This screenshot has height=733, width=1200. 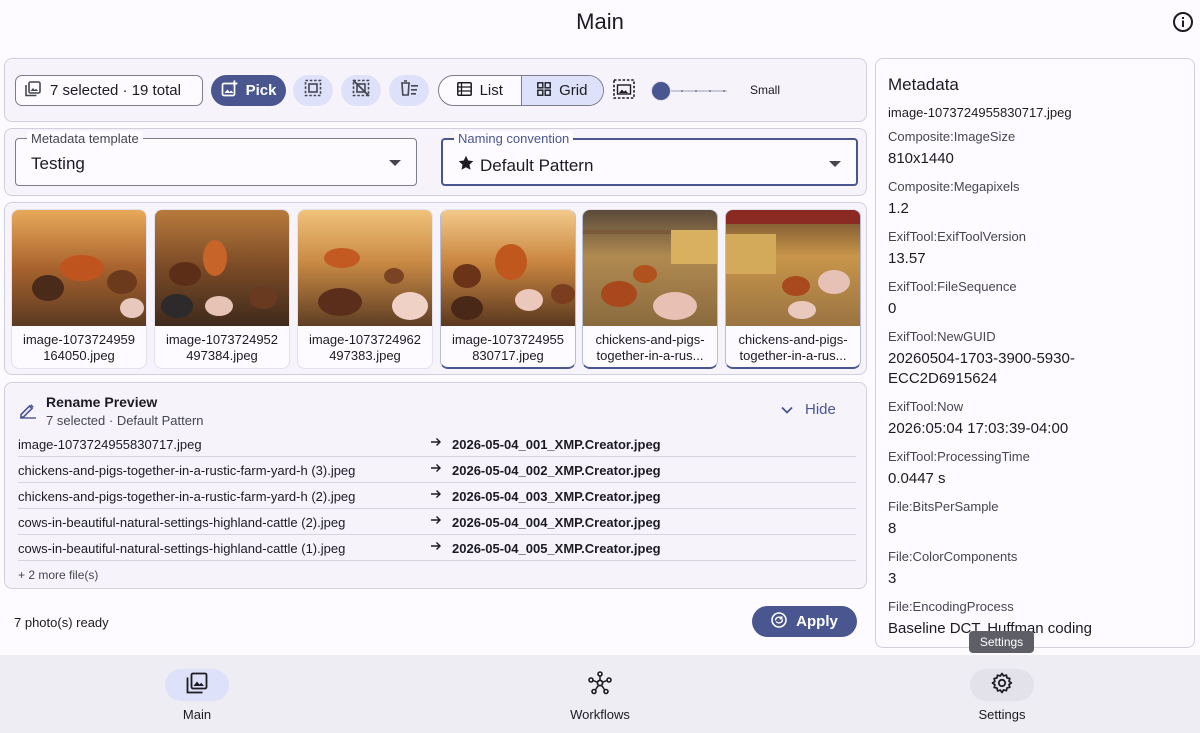 What do you see at coordinates (197, 714) in the screenshot?
I see `nav-label: Main` at bounding box center [197, 714].